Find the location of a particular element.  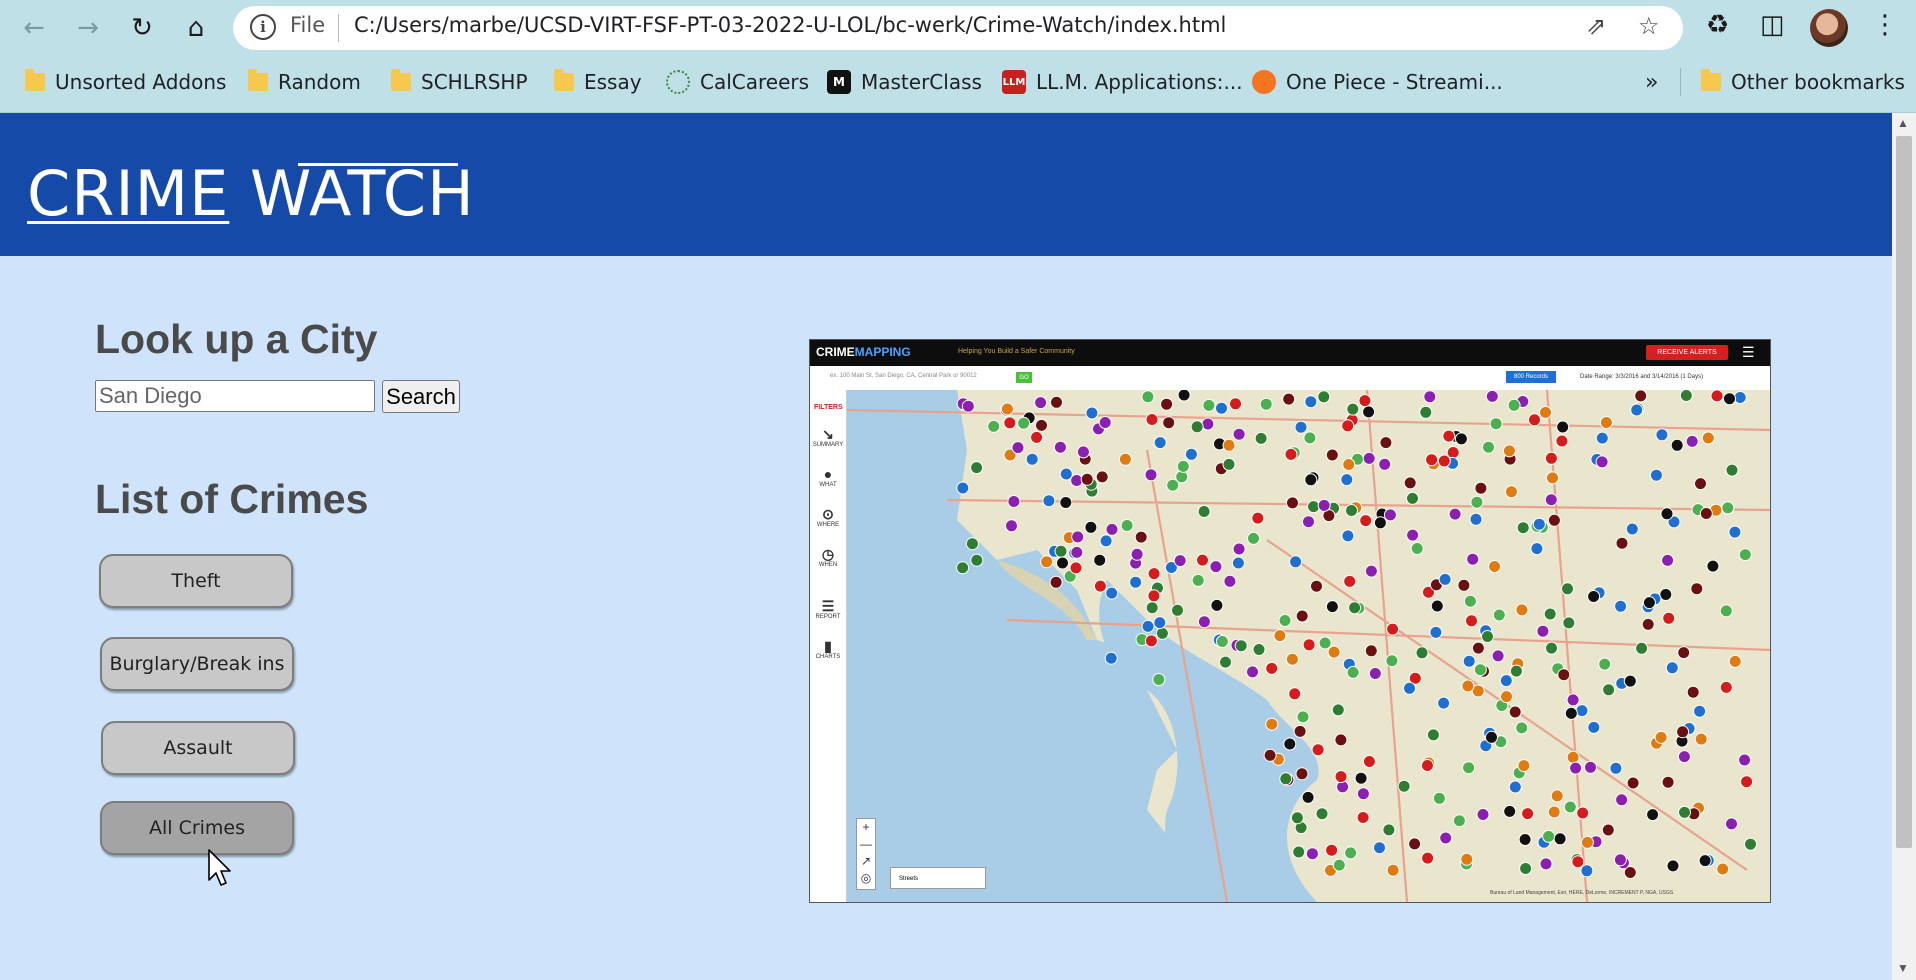

burglary-button: Burglary/Break ins is located at coordinates (197, 664).